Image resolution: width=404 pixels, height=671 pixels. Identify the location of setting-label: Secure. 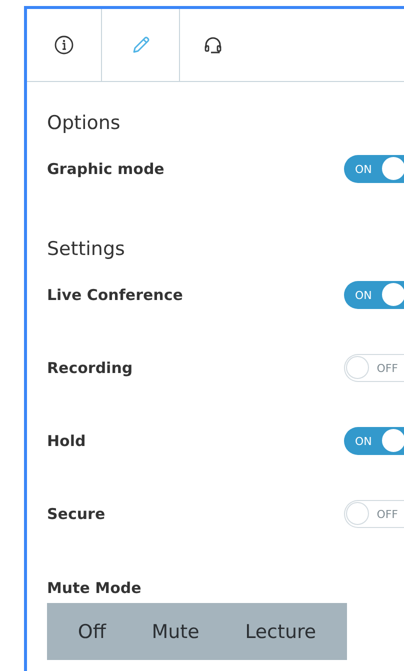
(76, 514).